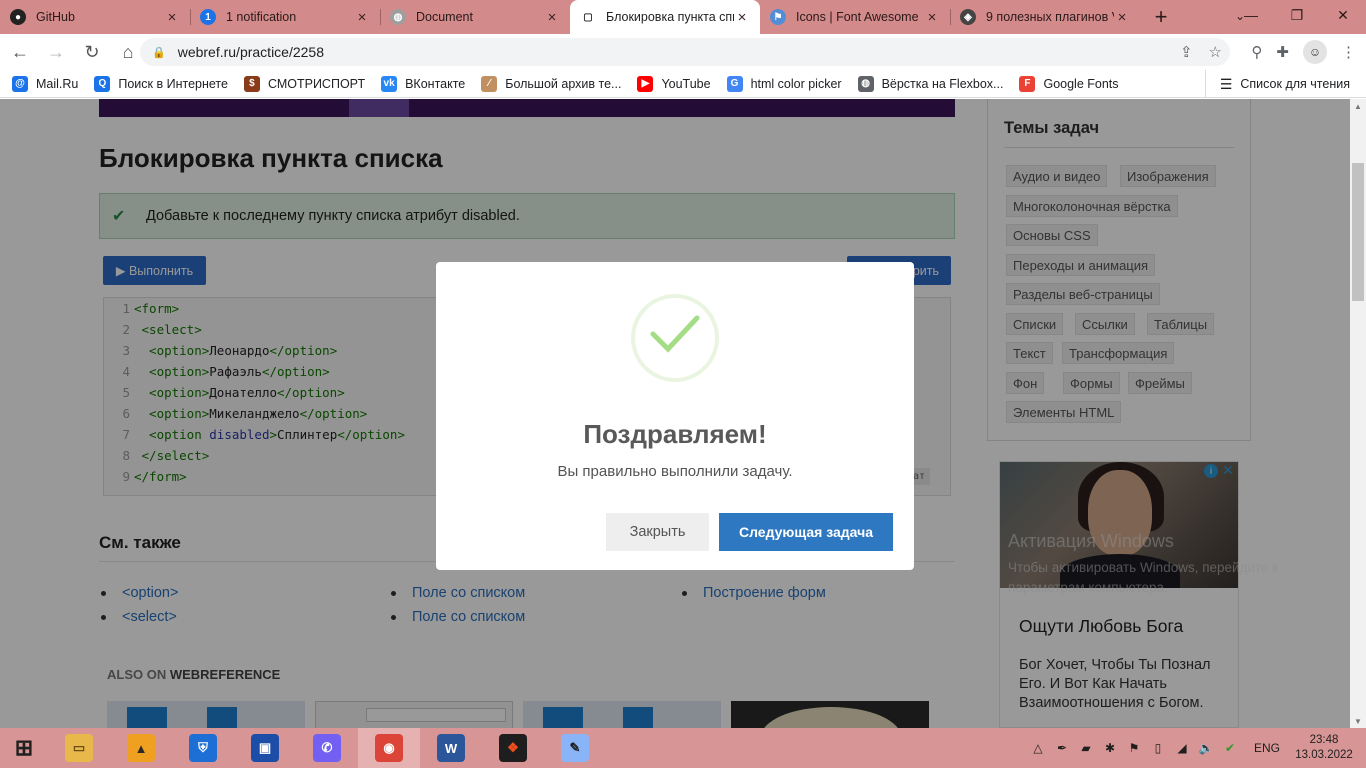 This screenshot has height=768, width=1366. What do you see at coordinates (1343, 15) in the screenshot?
I see `close-window-icon: ✕` at bounding box center [1343, 15].